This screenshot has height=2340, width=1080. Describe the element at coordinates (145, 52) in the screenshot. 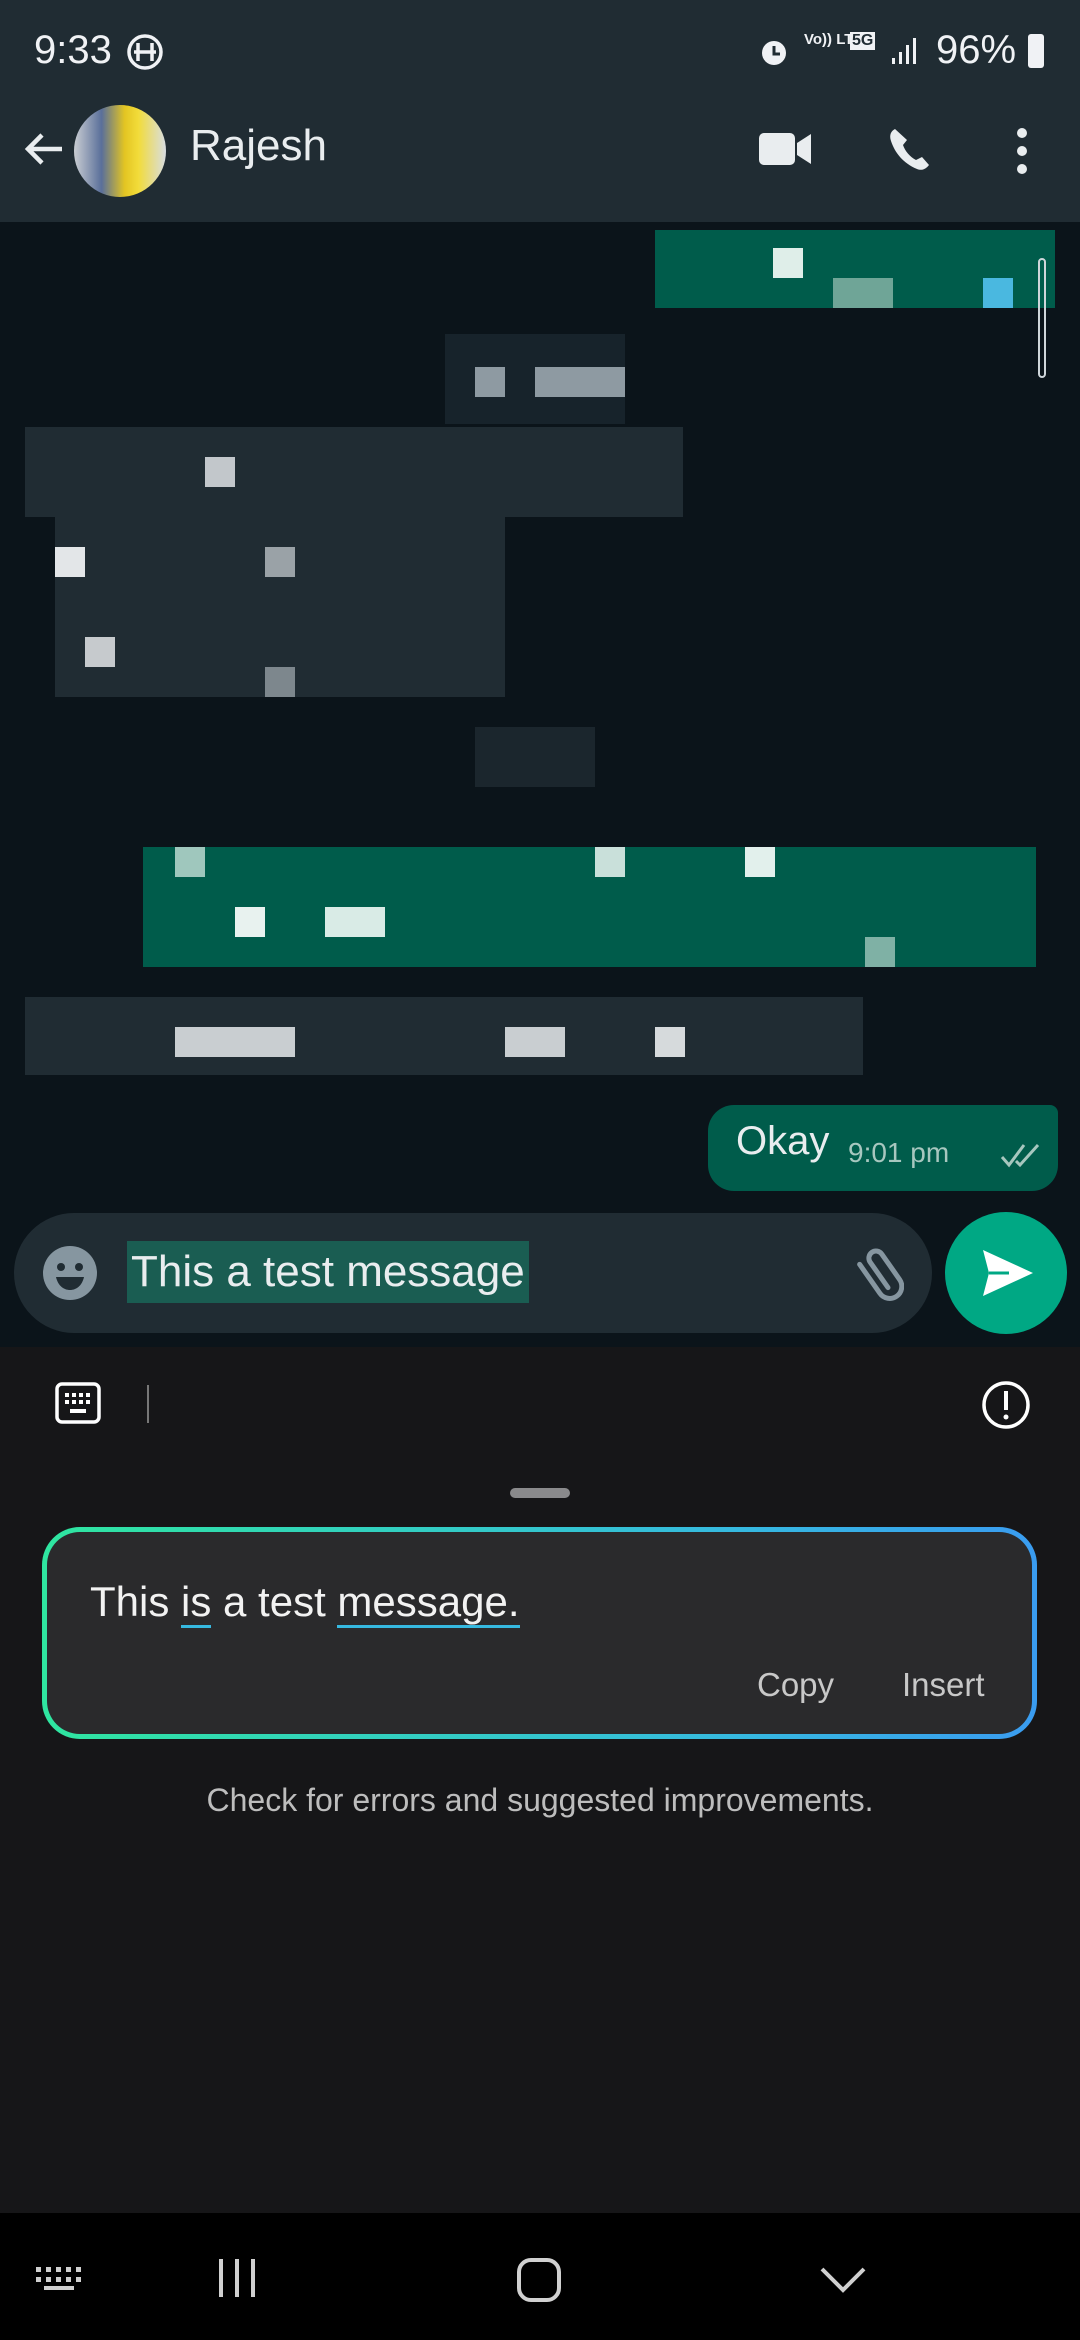

I see `hotspot-icon` at that location.